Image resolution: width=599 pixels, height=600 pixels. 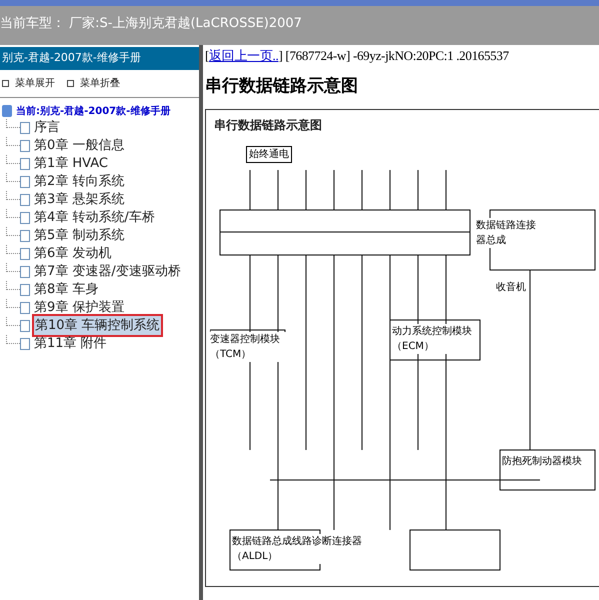 What do you see at coordinates (73, 254) in the screenshot?
I see `tree-item: 第6章 发动机` at bounding box center [73, 254].